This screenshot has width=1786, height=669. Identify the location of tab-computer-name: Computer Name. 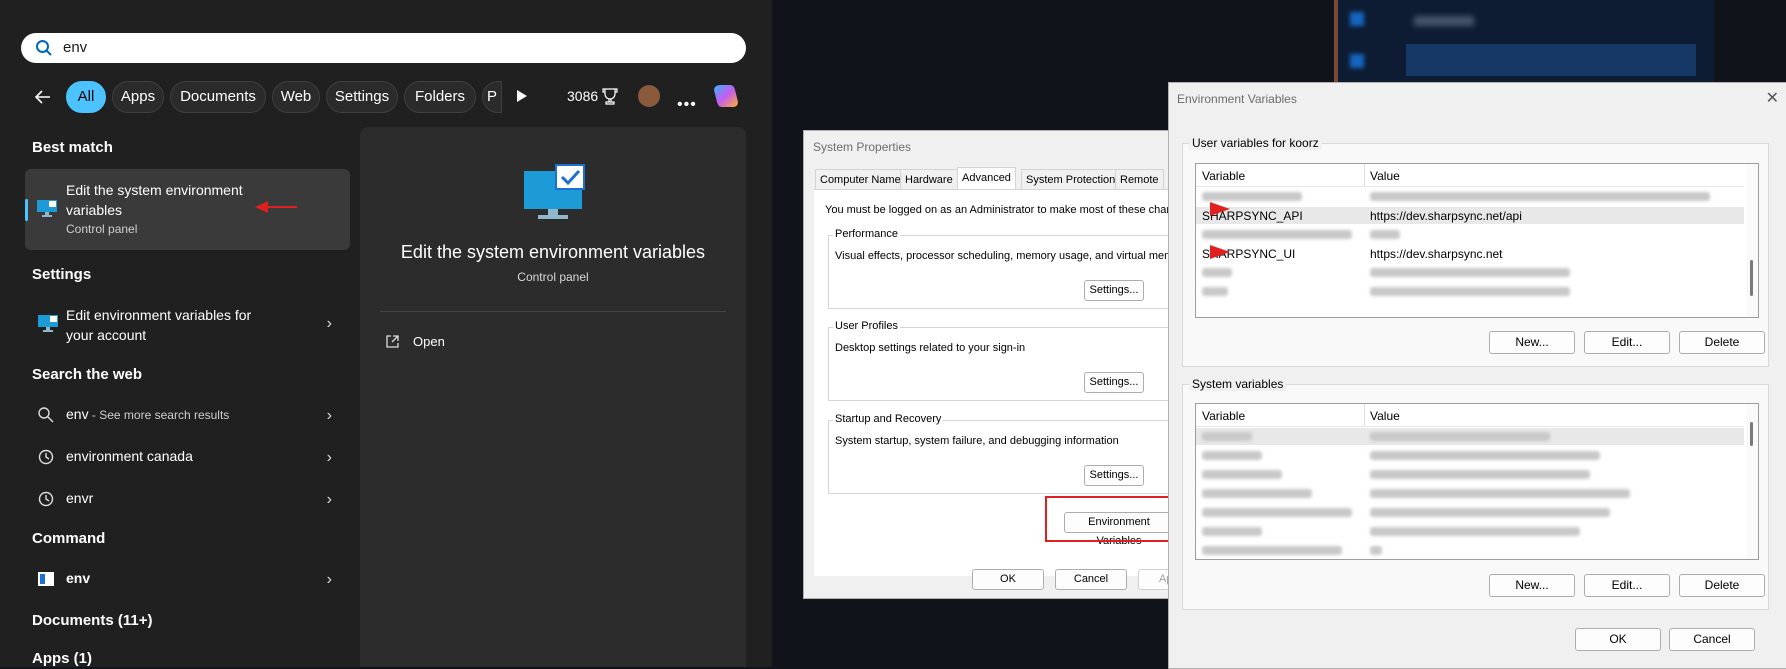
(860, 179).